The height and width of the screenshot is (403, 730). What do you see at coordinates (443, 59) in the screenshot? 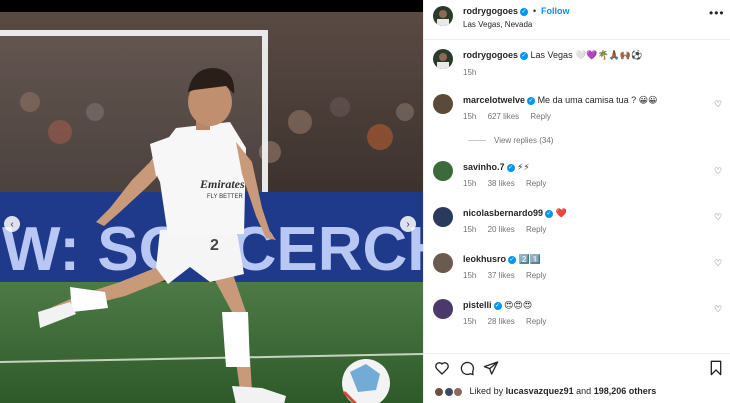
I see `caption-avatar` at bounding box center [443, 59].